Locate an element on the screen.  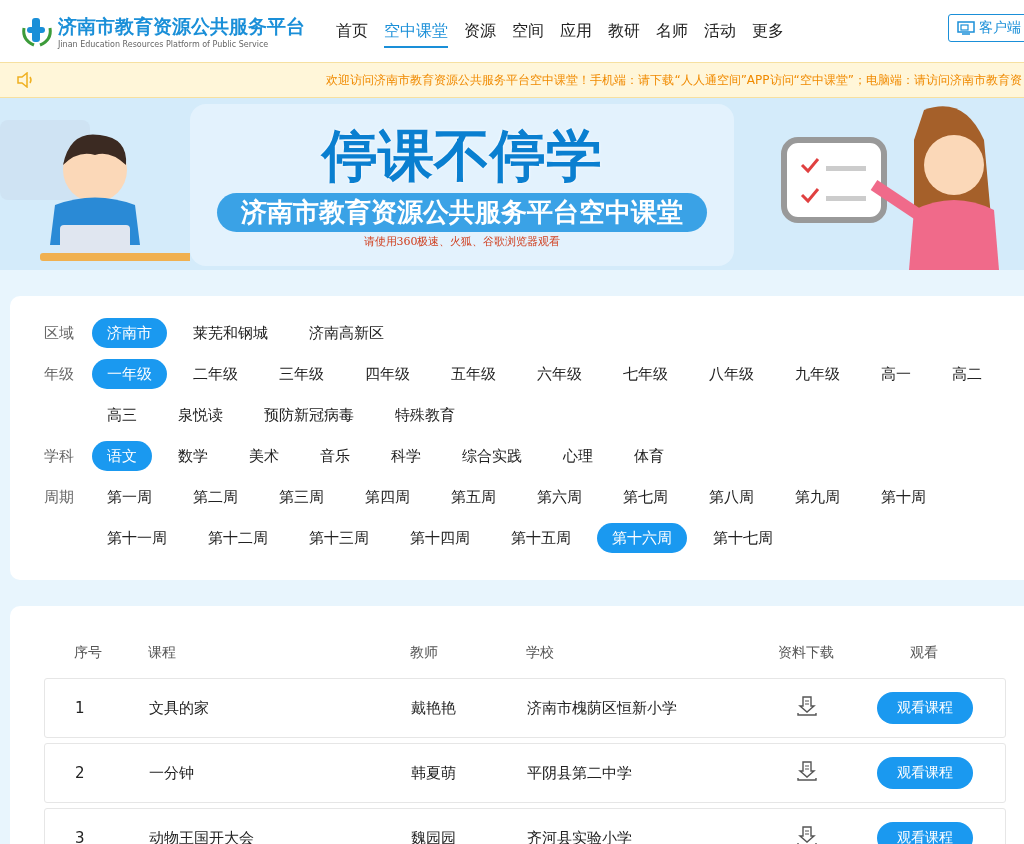
table-cell-text: 济南市槐荫区恒新小学 is located at coordinates (602, 708).